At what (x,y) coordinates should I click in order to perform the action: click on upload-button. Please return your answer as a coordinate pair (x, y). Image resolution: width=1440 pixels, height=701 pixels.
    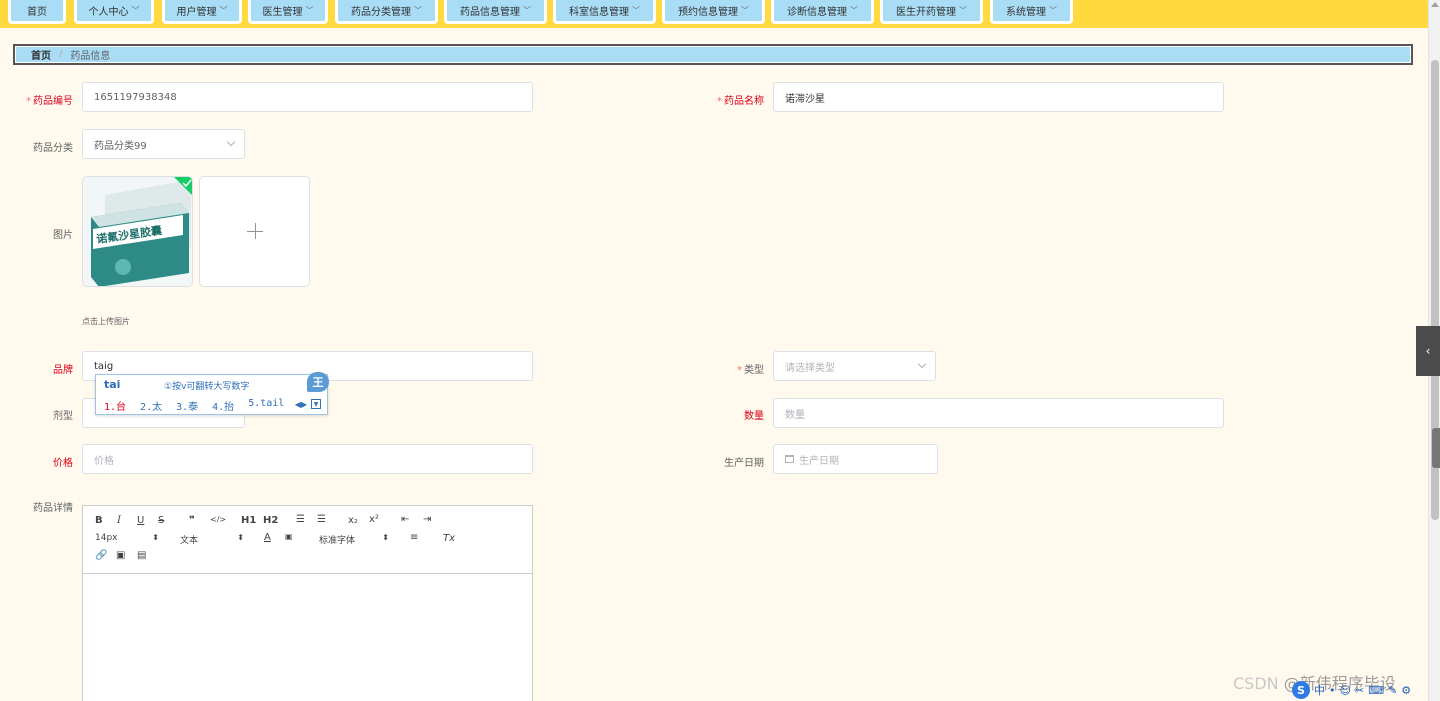
    Looking at the image, I should click on (254, 231).